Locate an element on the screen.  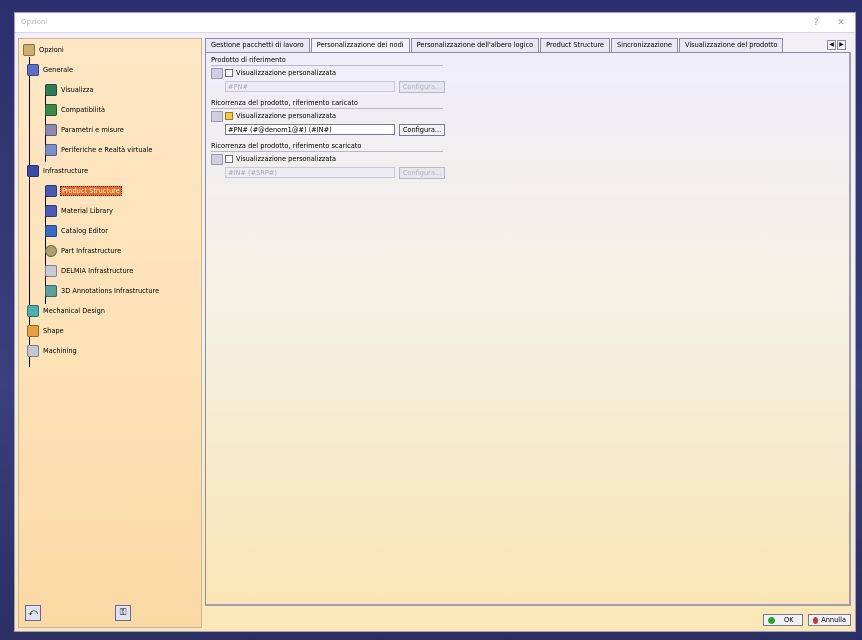
tree-node-label: Catalog Editor is located at coordinates (84, 231).